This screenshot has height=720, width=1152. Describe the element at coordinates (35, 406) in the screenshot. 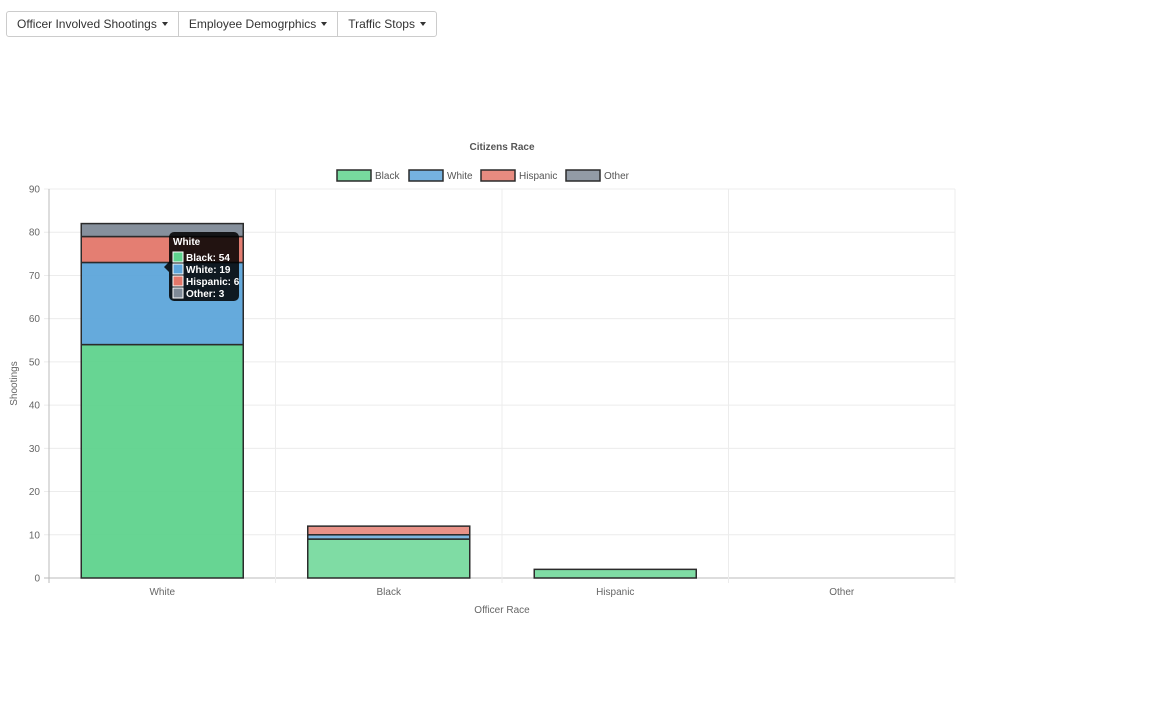

I see `y-tick-label: 40` at that location.